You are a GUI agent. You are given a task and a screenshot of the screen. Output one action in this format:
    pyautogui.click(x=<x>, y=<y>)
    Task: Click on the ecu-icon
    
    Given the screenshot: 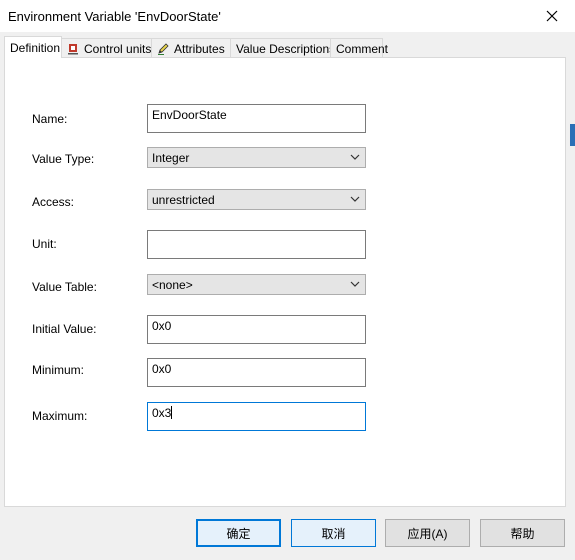 What is the action you would take?
    pyautogui.click(x=73, y=49)
    